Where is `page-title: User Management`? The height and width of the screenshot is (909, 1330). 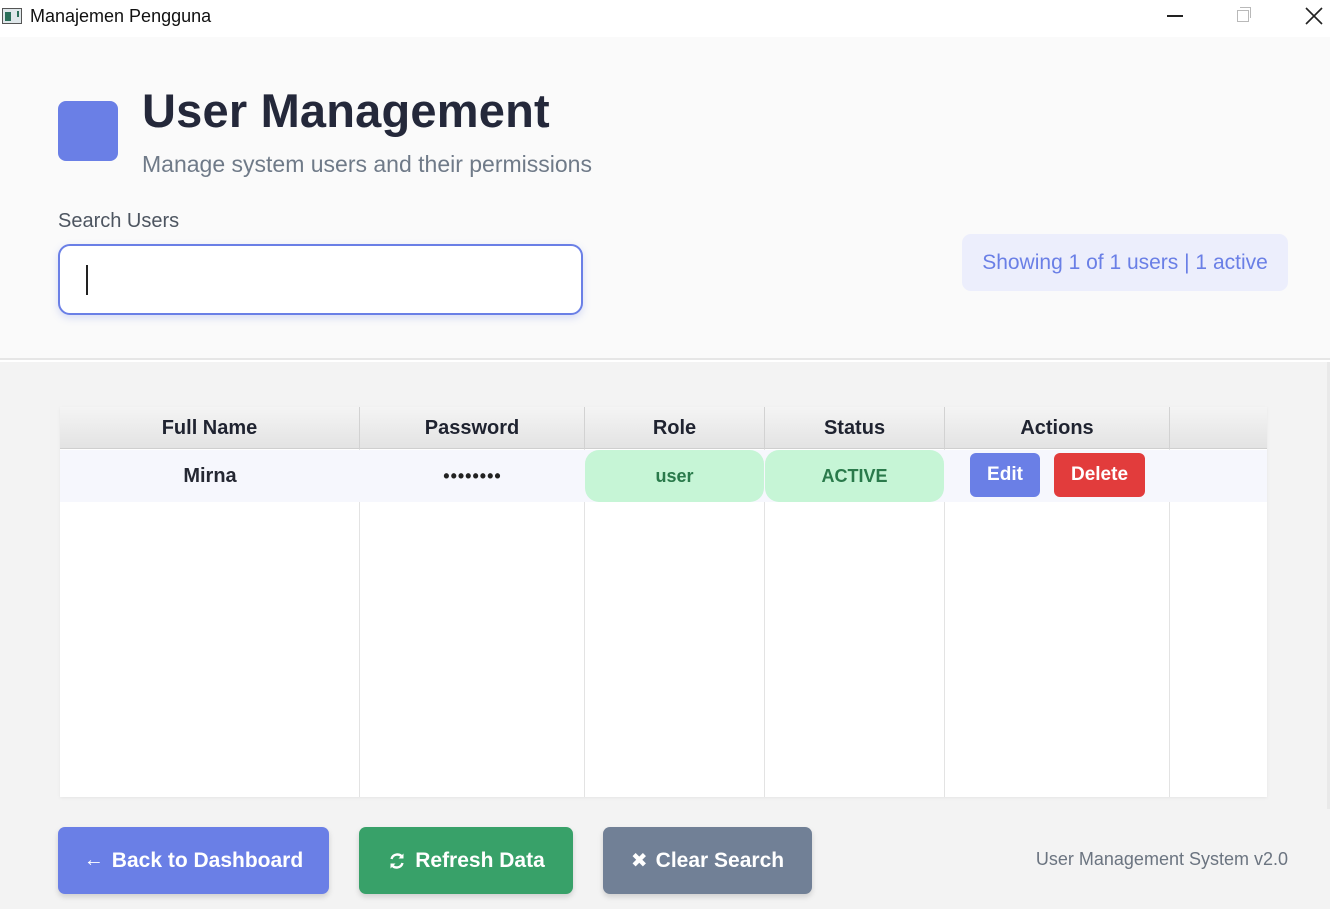 page-title: User Management is located at coordinates (346, 110).